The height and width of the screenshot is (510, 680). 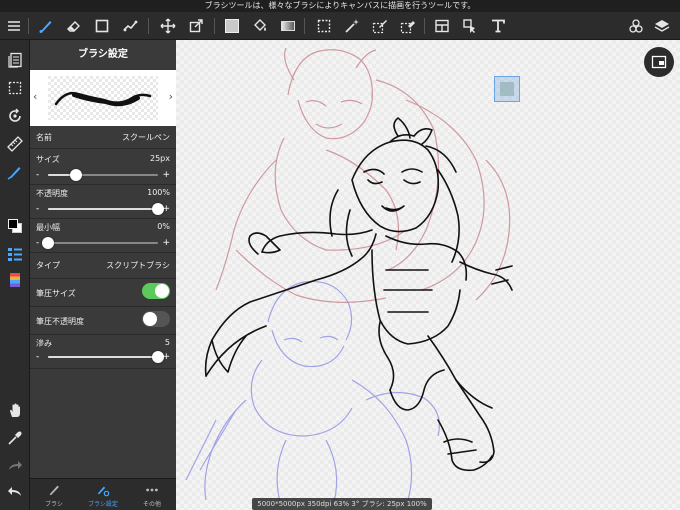 What do you see at coordinates (15, 492) in the screenshot?
I see `undo-icon` at bounding box center [15, 492].